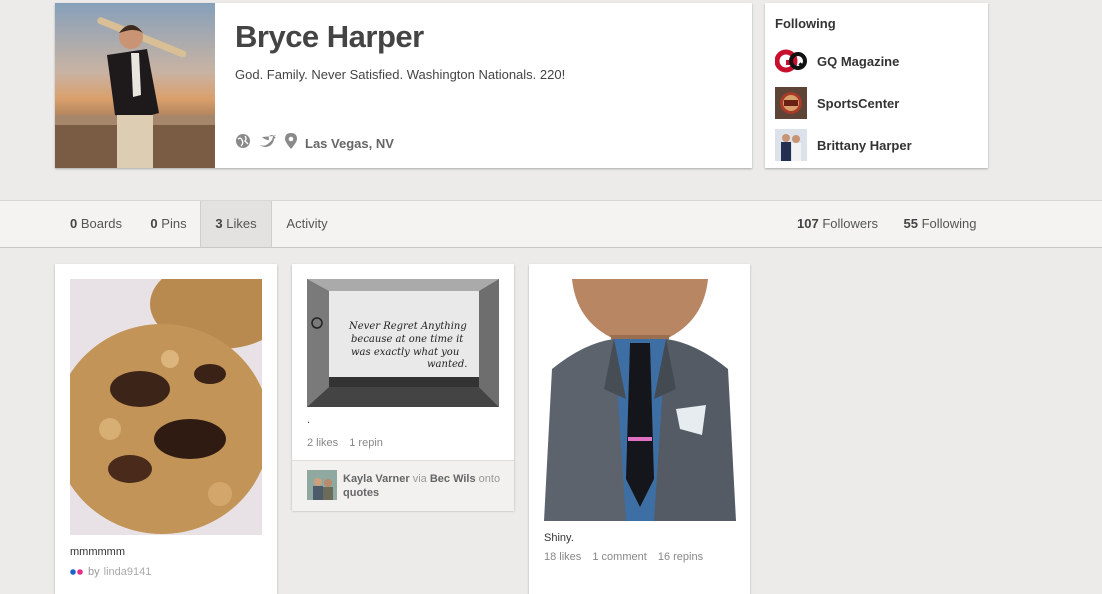  Describe the element at coordinates (680, 557) in the screenshot. I see `pin-repins: 16 repins` at that location.